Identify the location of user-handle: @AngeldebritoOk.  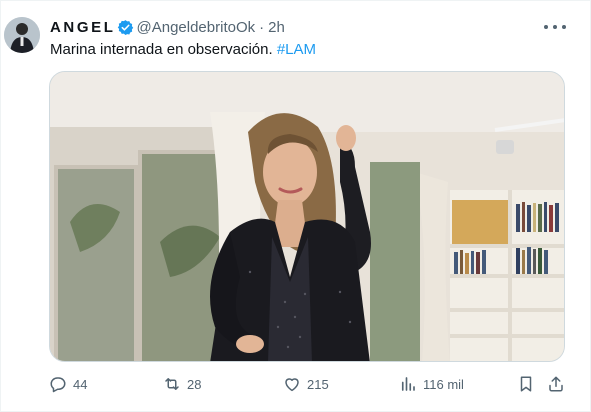
(196, 27).